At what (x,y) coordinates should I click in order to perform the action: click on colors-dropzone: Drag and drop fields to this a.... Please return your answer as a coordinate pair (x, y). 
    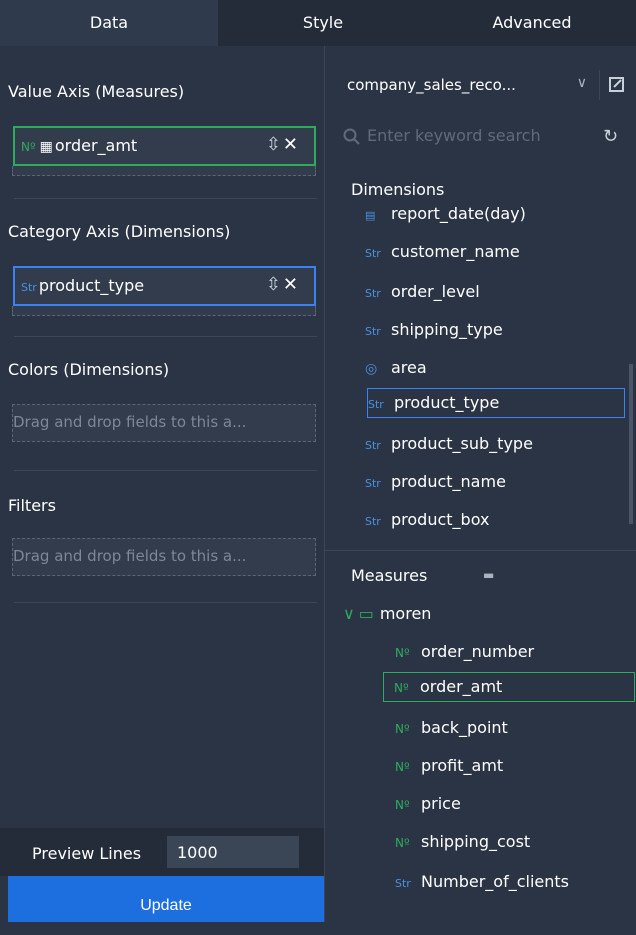
    Looking at the image, I should click on (164, 423).